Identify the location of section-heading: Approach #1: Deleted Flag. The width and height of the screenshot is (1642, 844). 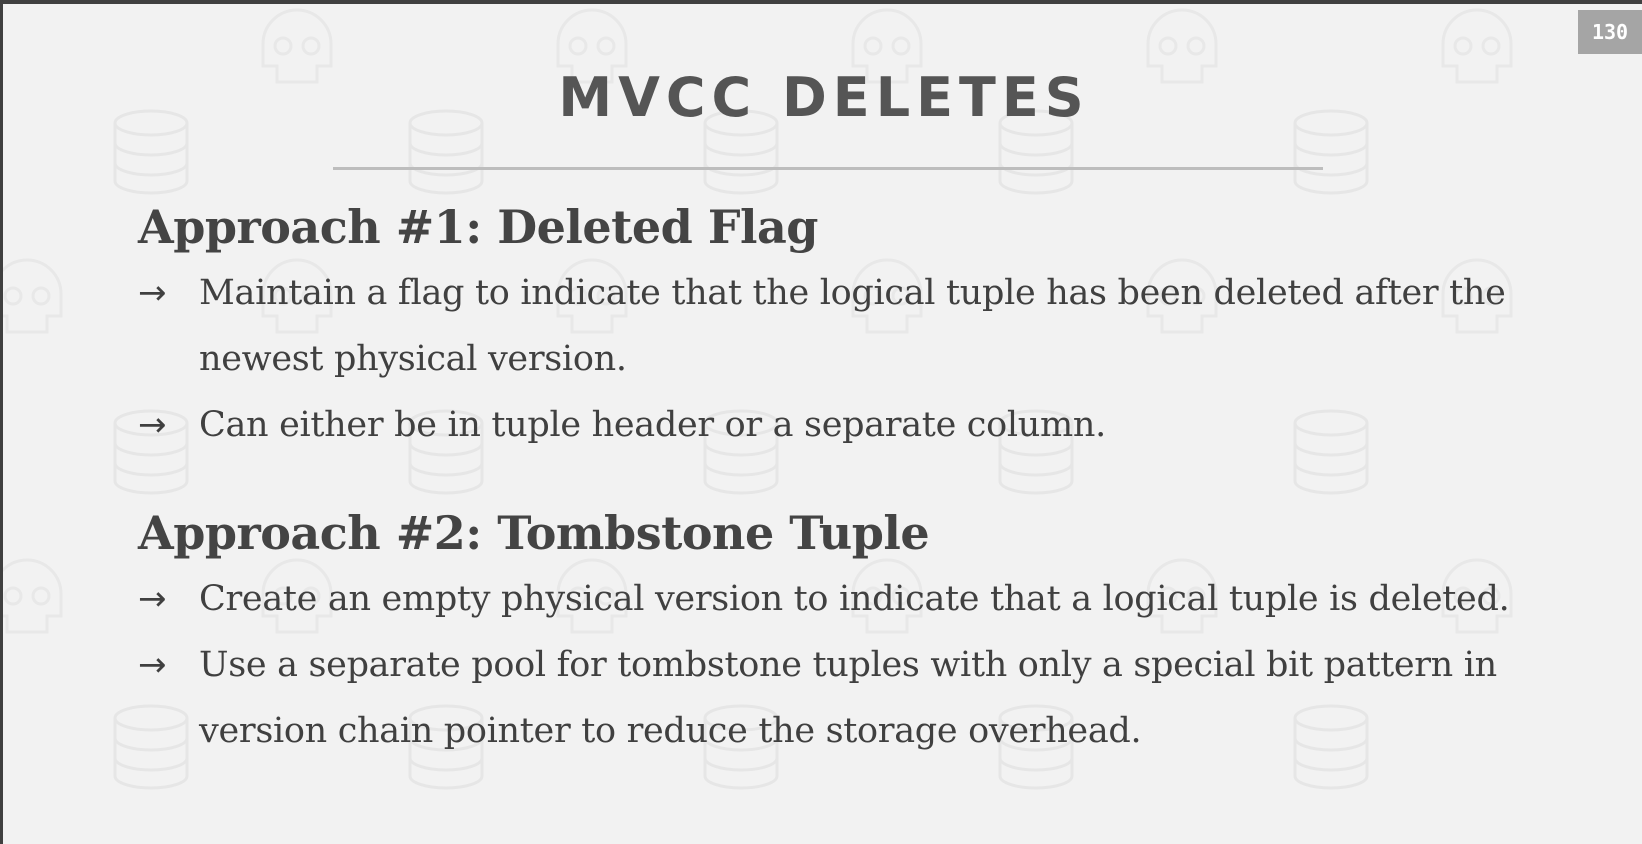
(478, 227).